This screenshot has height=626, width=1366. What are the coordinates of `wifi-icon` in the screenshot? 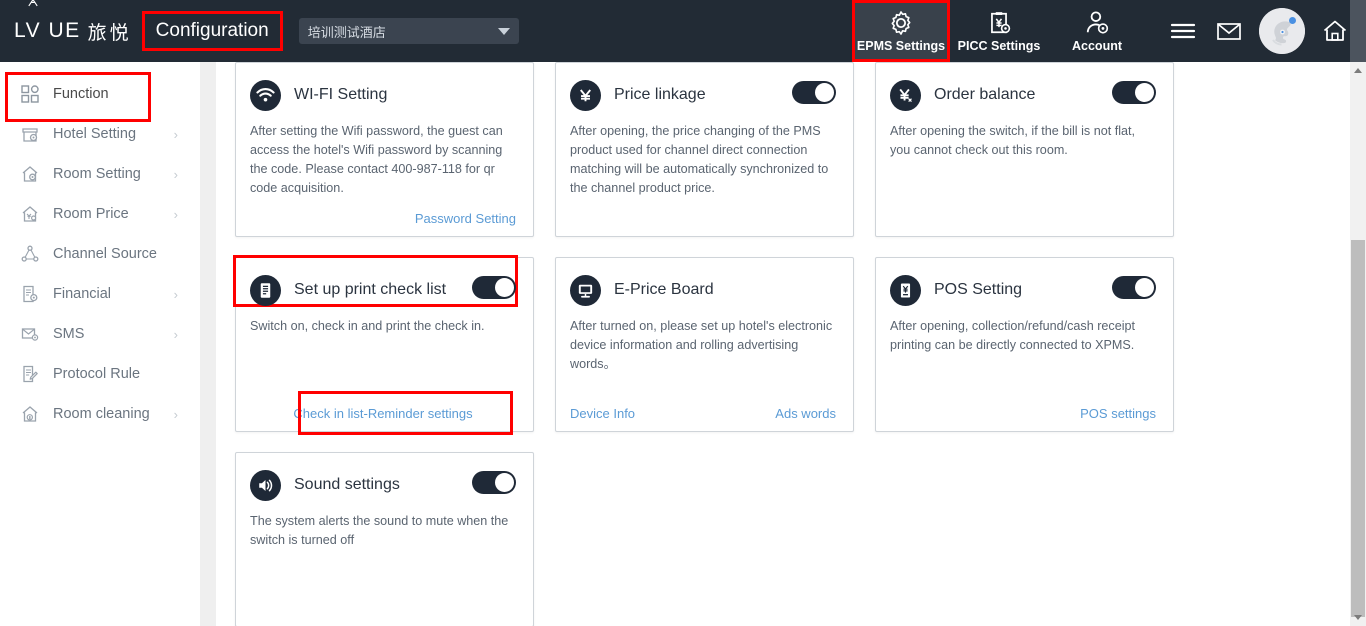 It's located at (265, 95).